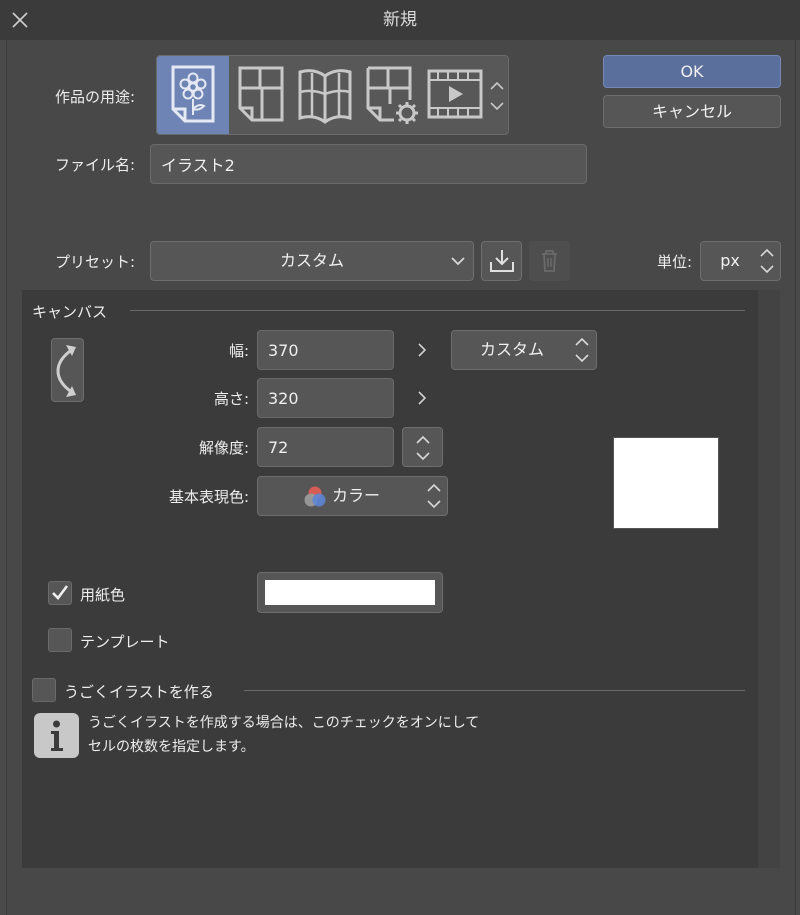  I want to click on ok-button: OK, so click(692, 71).